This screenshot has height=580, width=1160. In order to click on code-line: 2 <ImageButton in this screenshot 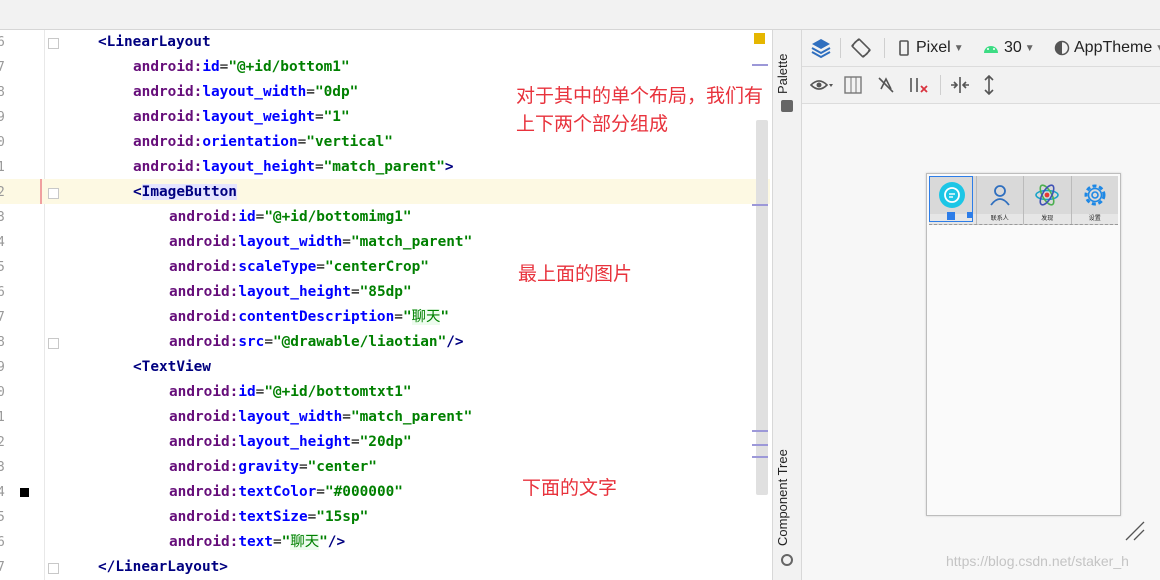, I will do `click(385, 192)`.